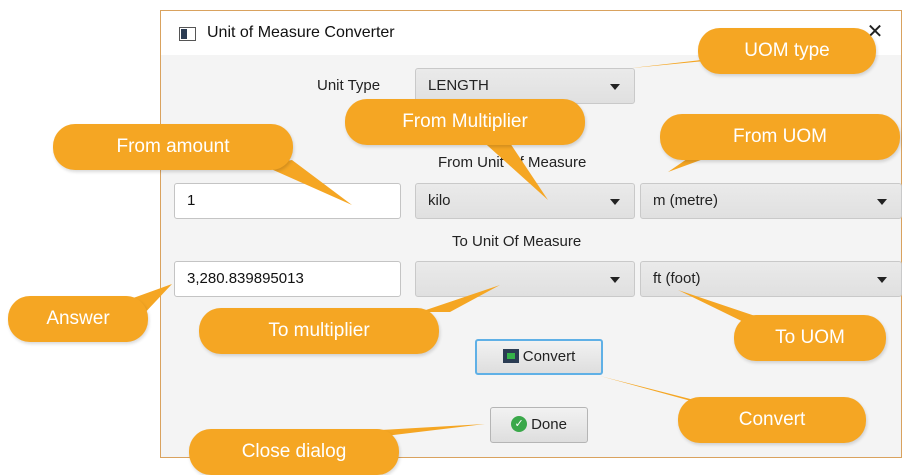 The width and height of the screenshot is (902, 475). I want to click on callout-close-dialog: Close dialog, so click(294, 452).